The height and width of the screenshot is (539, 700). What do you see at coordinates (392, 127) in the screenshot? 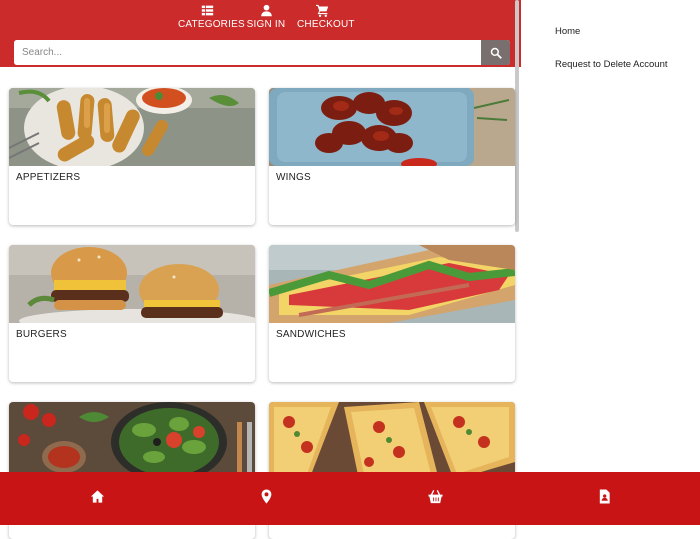
I see `wings-image` at bounding box center [392, 127].